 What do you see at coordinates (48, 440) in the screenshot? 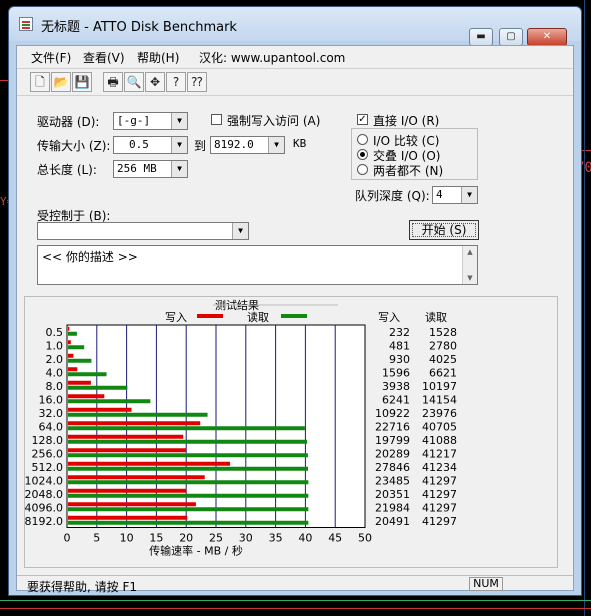
I see `category-label: 128.0` at bounding box center [48, 440].